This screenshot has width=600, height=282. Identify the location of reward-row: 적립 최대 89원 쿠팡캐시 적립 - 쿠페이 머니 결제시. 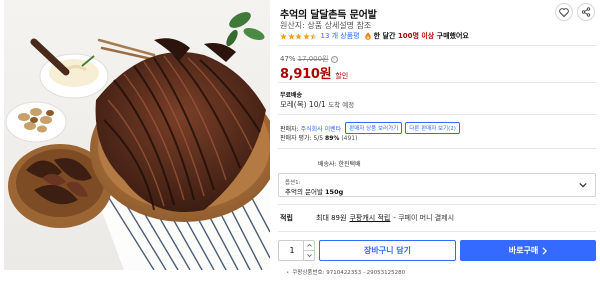
(366, 218).